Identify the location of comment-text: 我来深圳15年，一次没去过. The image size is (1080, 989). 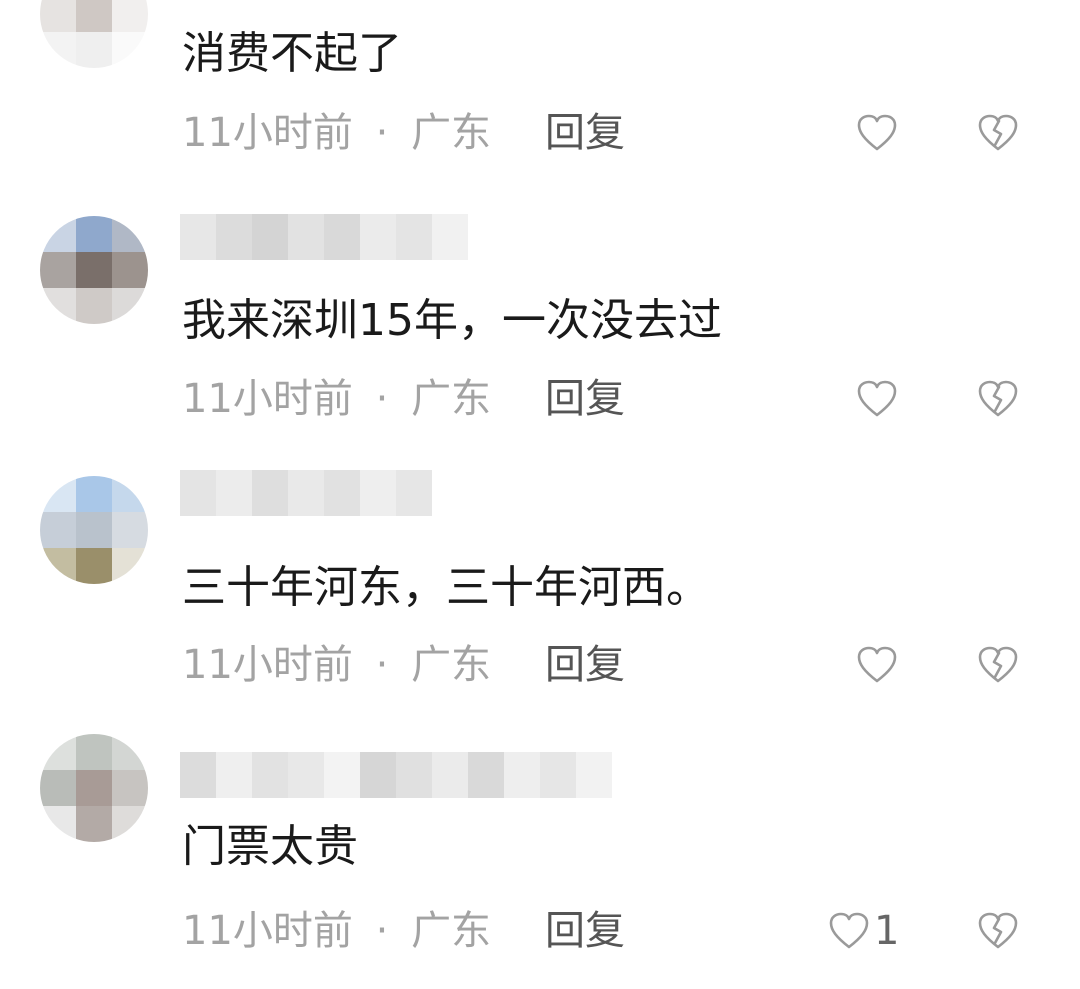
(452, 320).